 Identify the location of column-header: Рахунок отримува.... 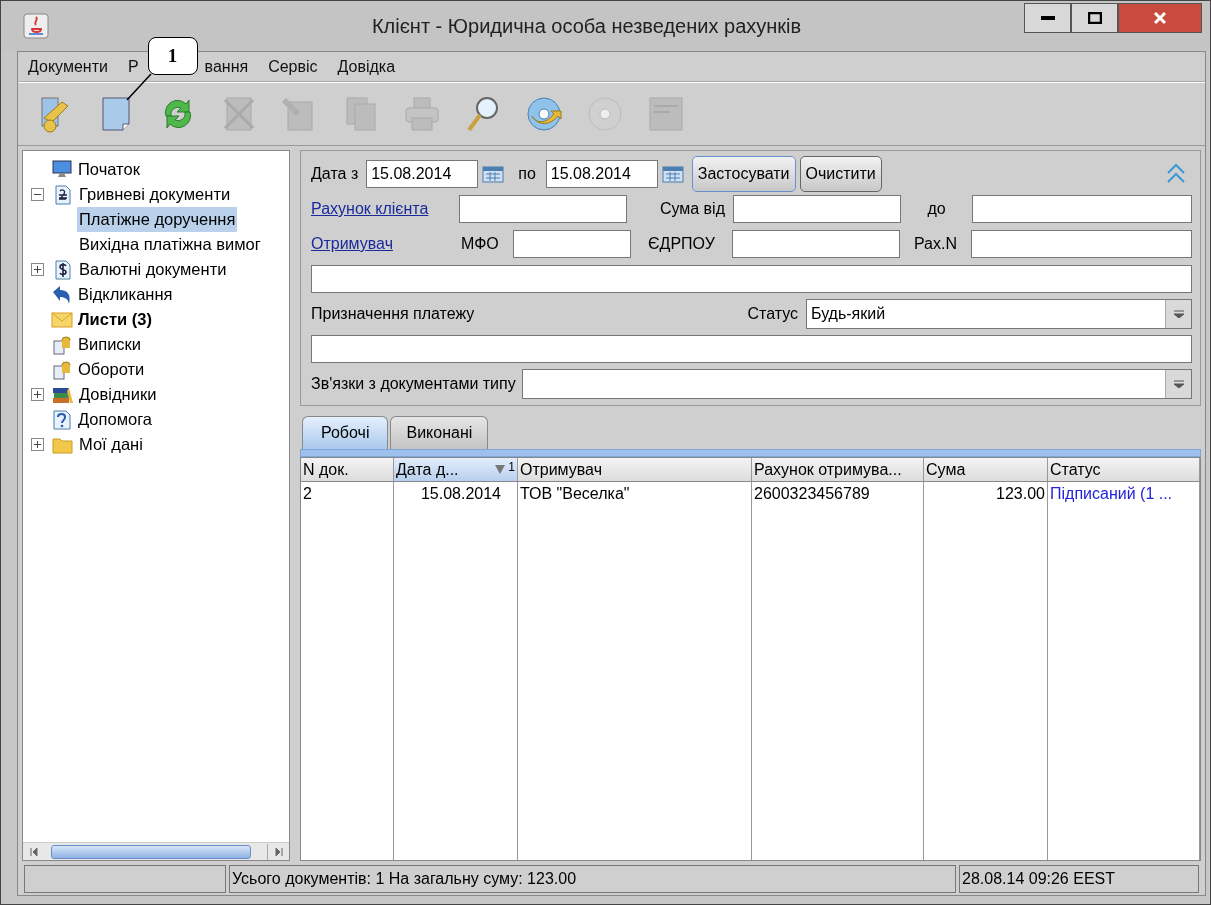
(838, 470).